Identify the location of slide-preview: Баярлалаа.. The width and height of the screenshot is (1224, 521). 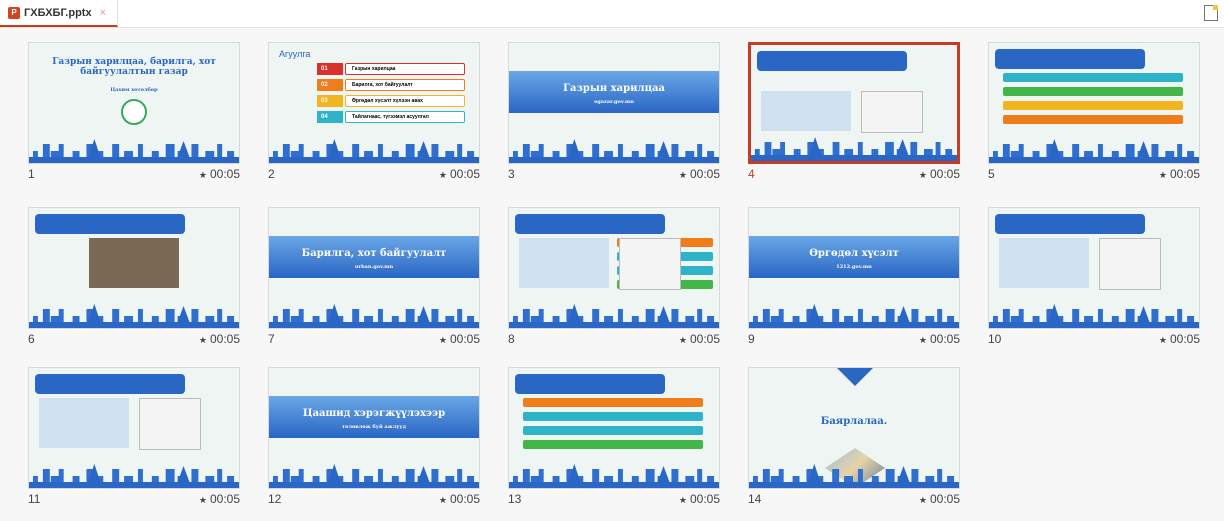
(854, 428).